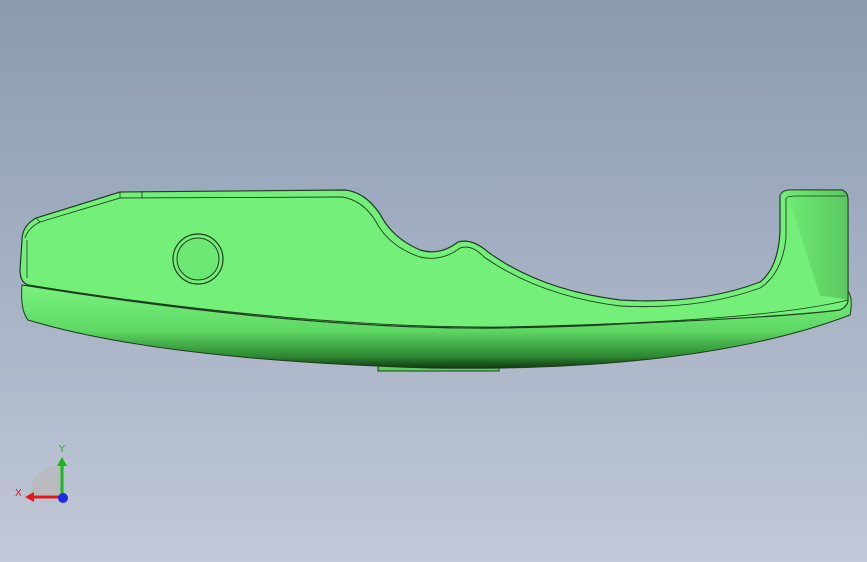  I want to click on x-axis-label: X, so click(18, 493).